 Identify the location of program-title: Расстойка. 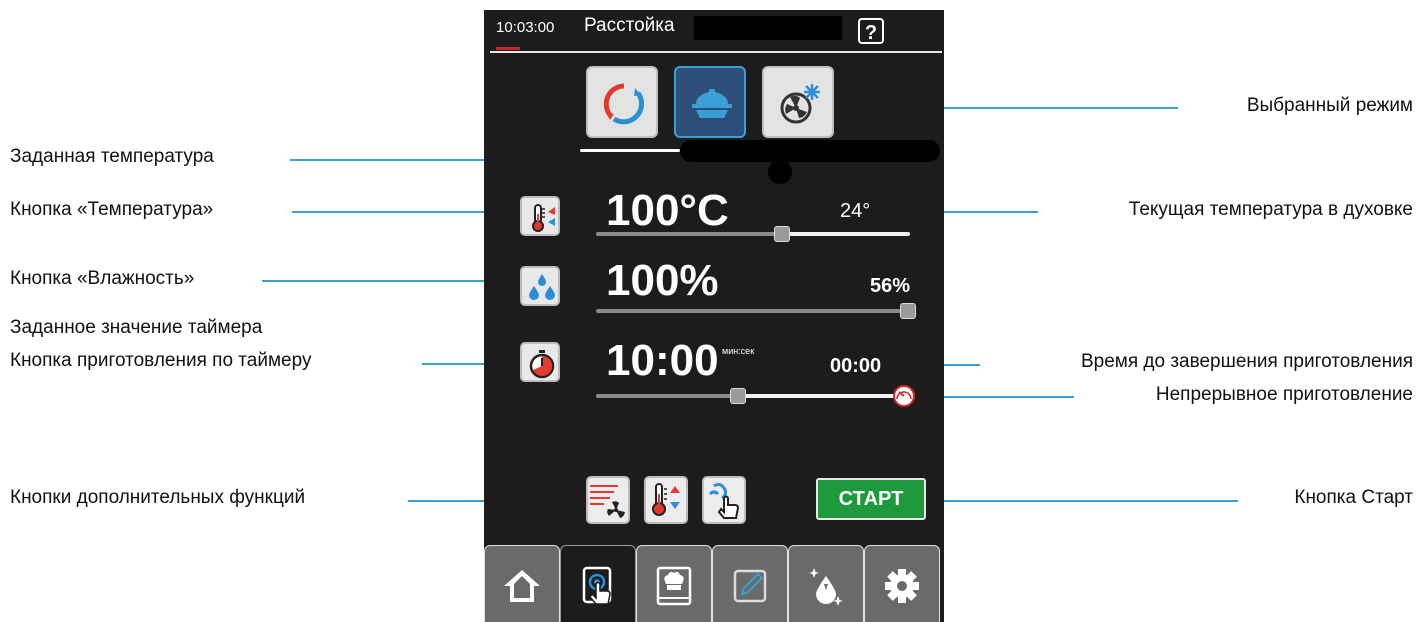
(629, 25).